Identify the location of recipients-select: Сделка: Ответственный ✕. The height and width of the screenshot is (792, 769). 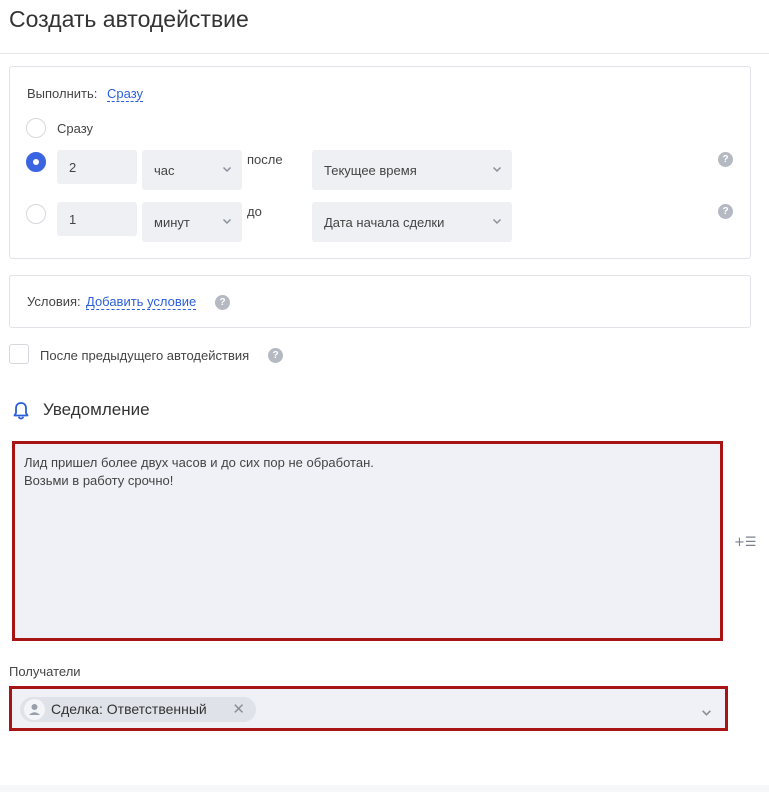
(368, 708).